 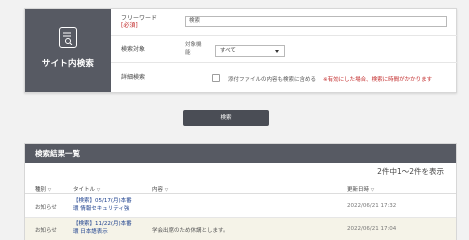 What do you see at coordinates (378, 80) in the screenshot?
I see `detail-warning: ※有効にした場合、検索に時間がかかります` at bounding box center [378, 80].